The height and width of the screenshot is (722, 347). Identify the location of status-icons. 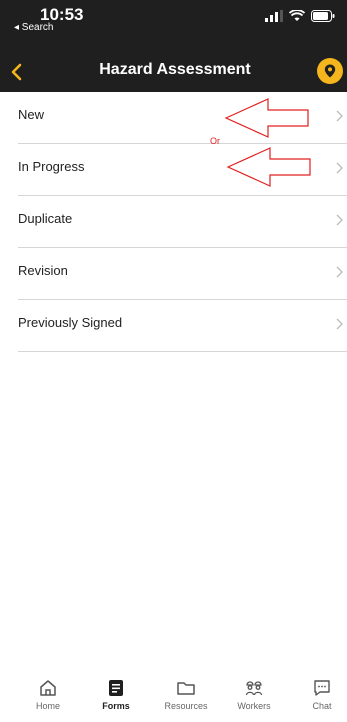
(300, 16).